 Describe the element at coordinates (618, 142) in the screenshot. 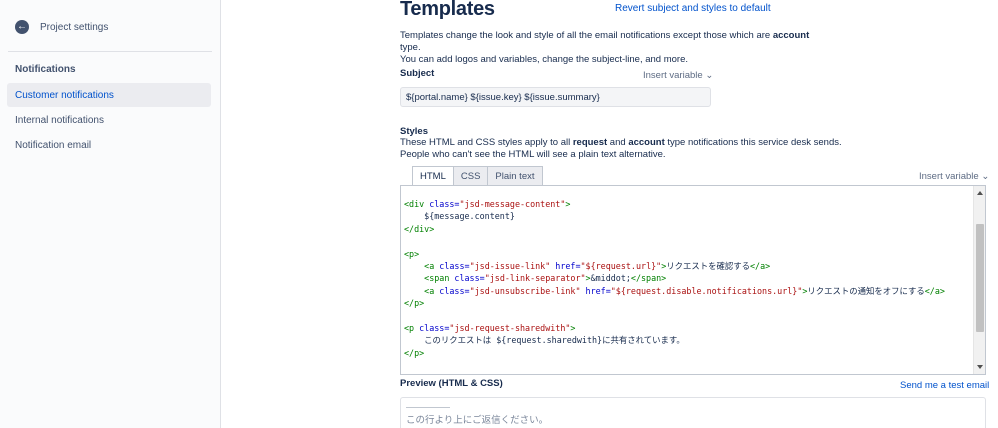

I see `desc-text: and` at that location.